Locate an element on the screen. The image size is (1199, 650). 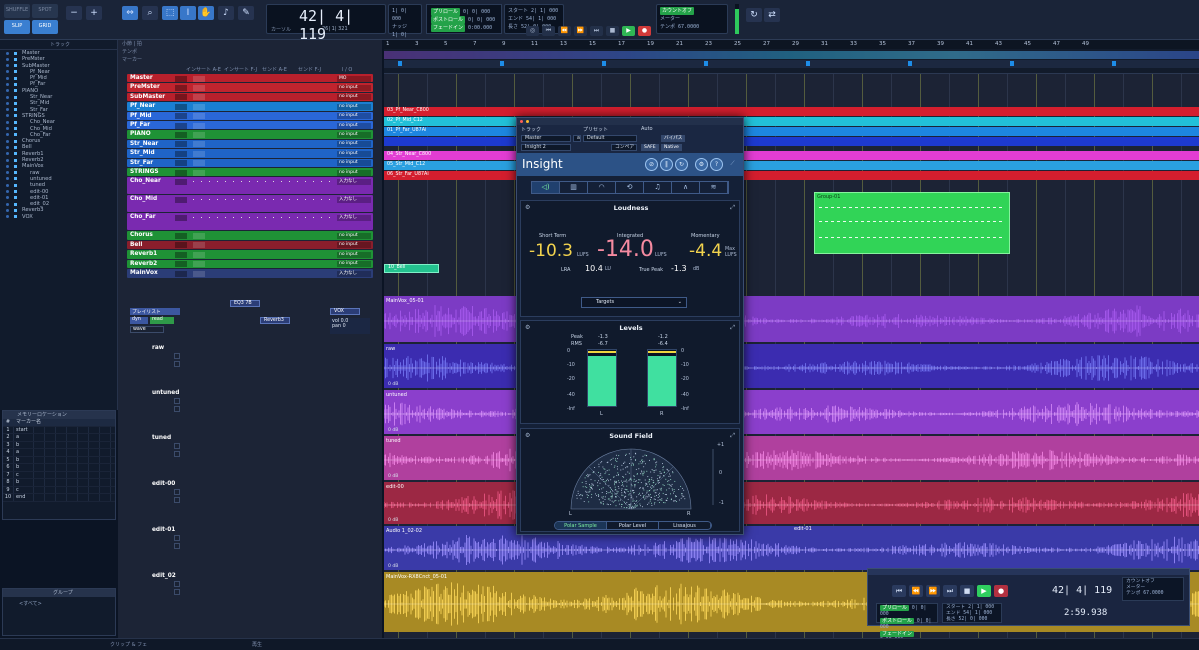
tw-main-counter: 42| 4| 119 is located at coordinates (1082, 590).